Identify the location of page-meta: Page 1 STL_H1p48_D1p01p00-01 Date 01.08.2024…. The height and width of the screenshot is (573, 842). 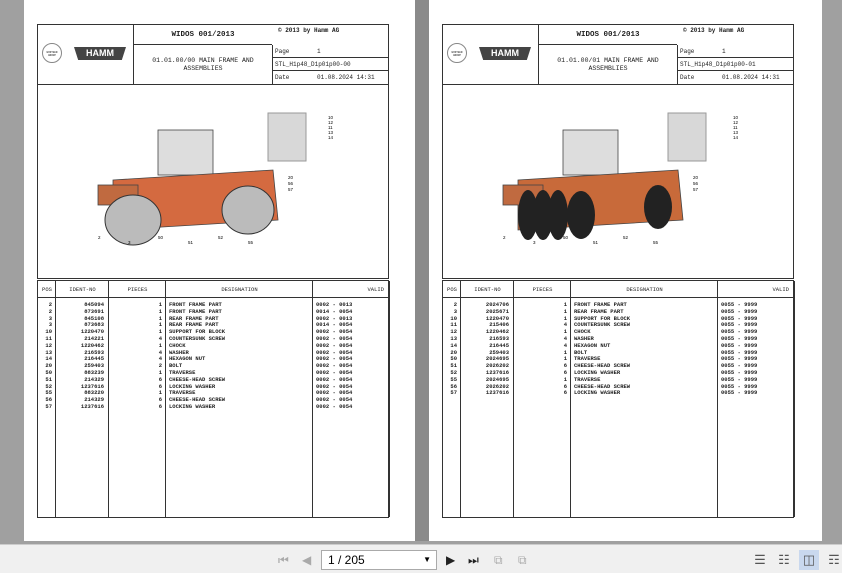
(735, 64).